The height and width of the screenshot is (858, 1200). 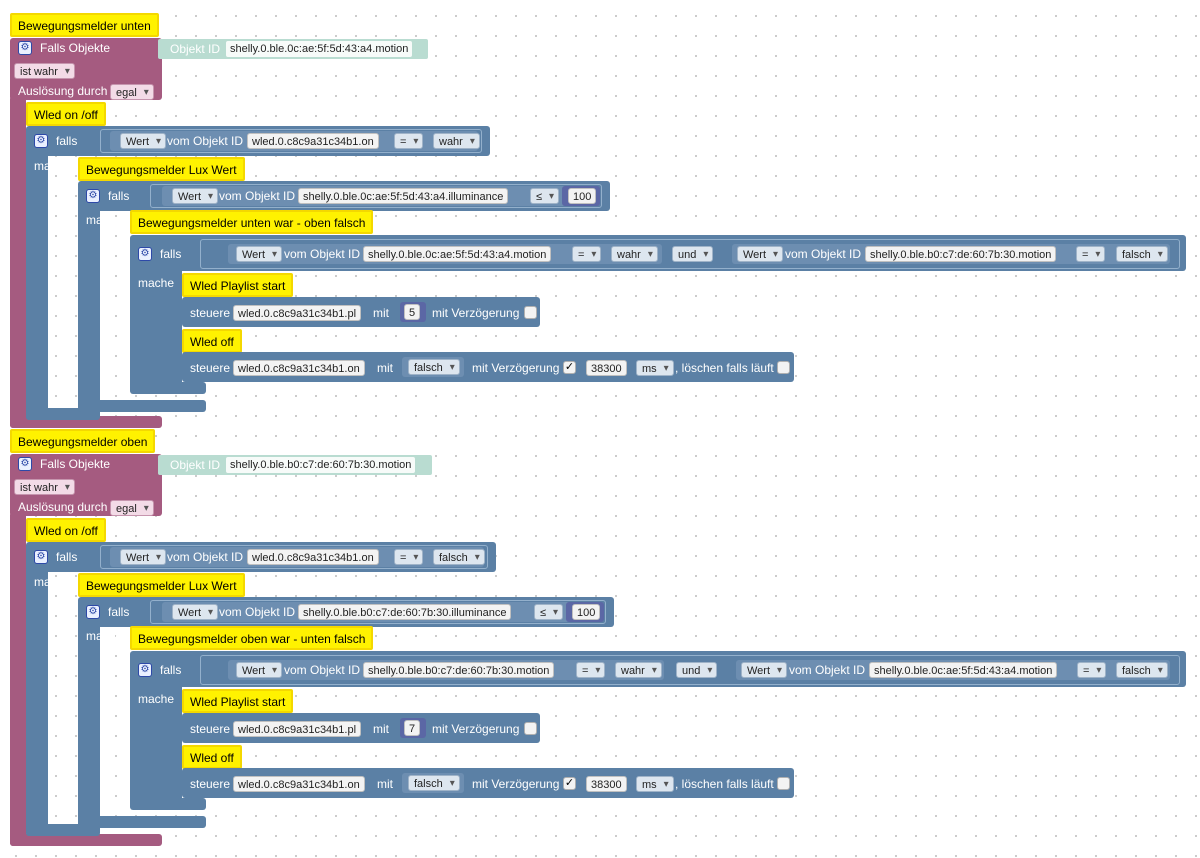 I want to click on number-field: 7, so click(x=412, y=728).